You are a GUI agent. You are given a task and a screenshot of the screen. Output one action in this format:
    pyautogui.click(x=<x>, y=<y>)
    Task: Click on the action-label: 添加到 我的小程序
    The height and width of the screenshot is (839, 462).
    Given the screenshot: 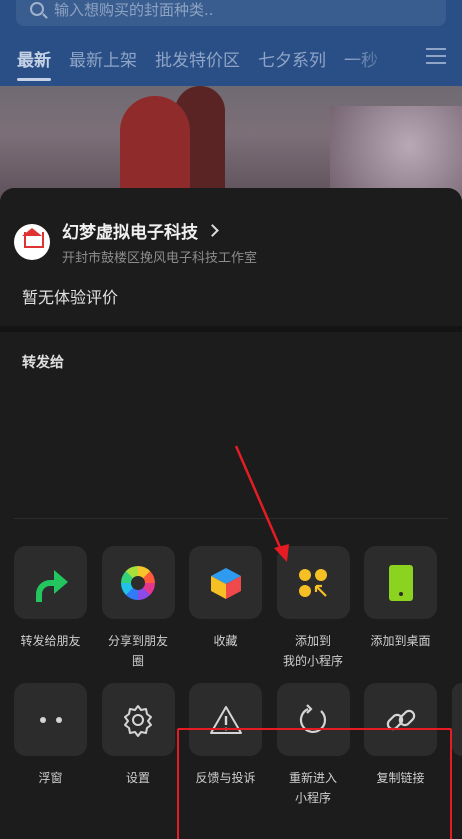 What is the action you would take?
    pyautogui.click(x=312, y=651)
    